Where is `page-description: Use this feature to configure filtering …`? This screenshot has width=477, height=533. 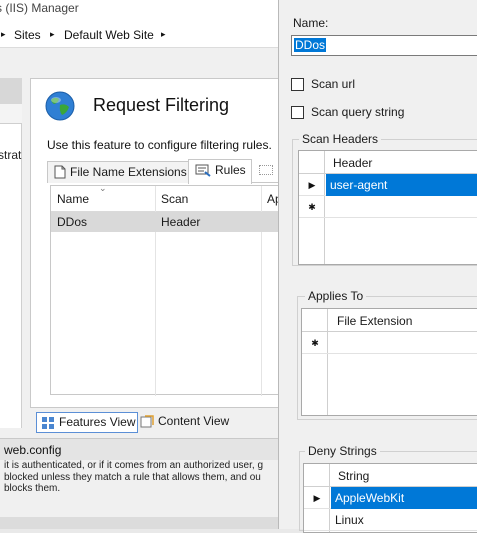 page-description: Use this feature to configure filtering … is located at coordinates (159, 145).